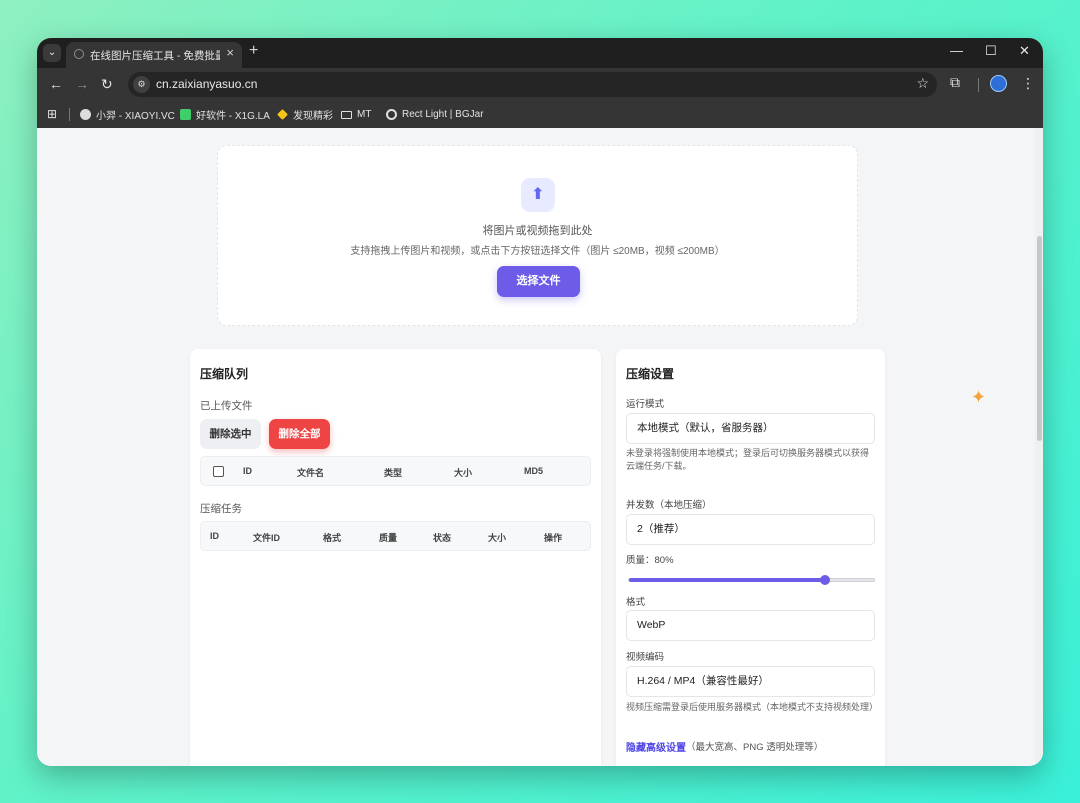  I want to click on url-text: cn.zaixianyasuo.cn, so click(206, 84).